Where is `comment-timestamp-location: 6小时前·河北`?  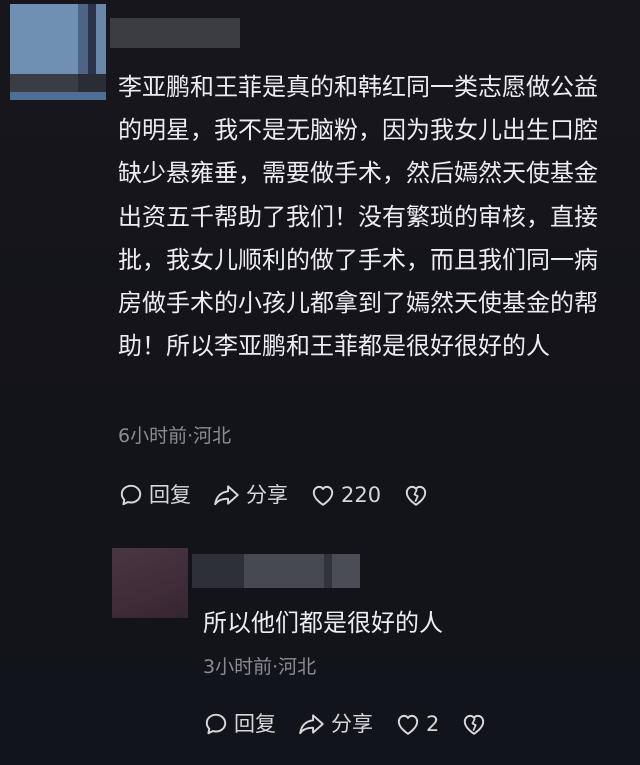
comment-timestamp-location: 6小时前·河北 is located at coordinates (175, 436).